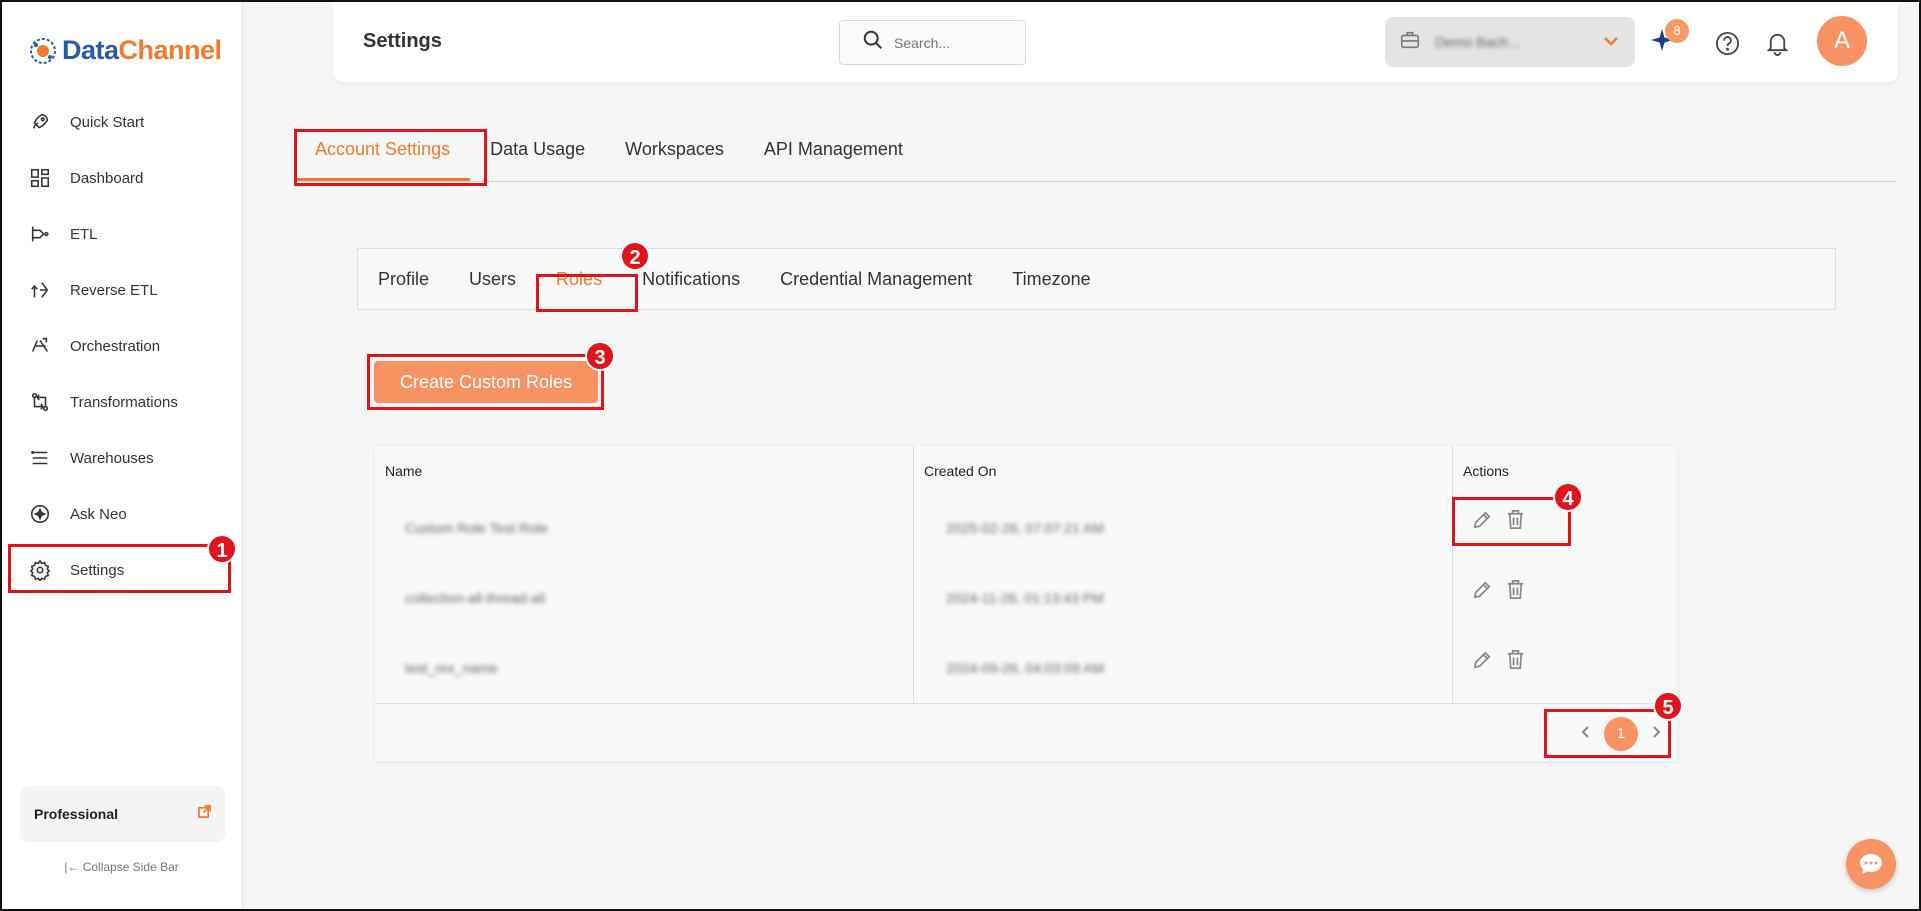 This screenshot has width=1921, height=911. Describe the element at coordinates (1727, 46) in the screenshot. I see `help-icon` at that location.